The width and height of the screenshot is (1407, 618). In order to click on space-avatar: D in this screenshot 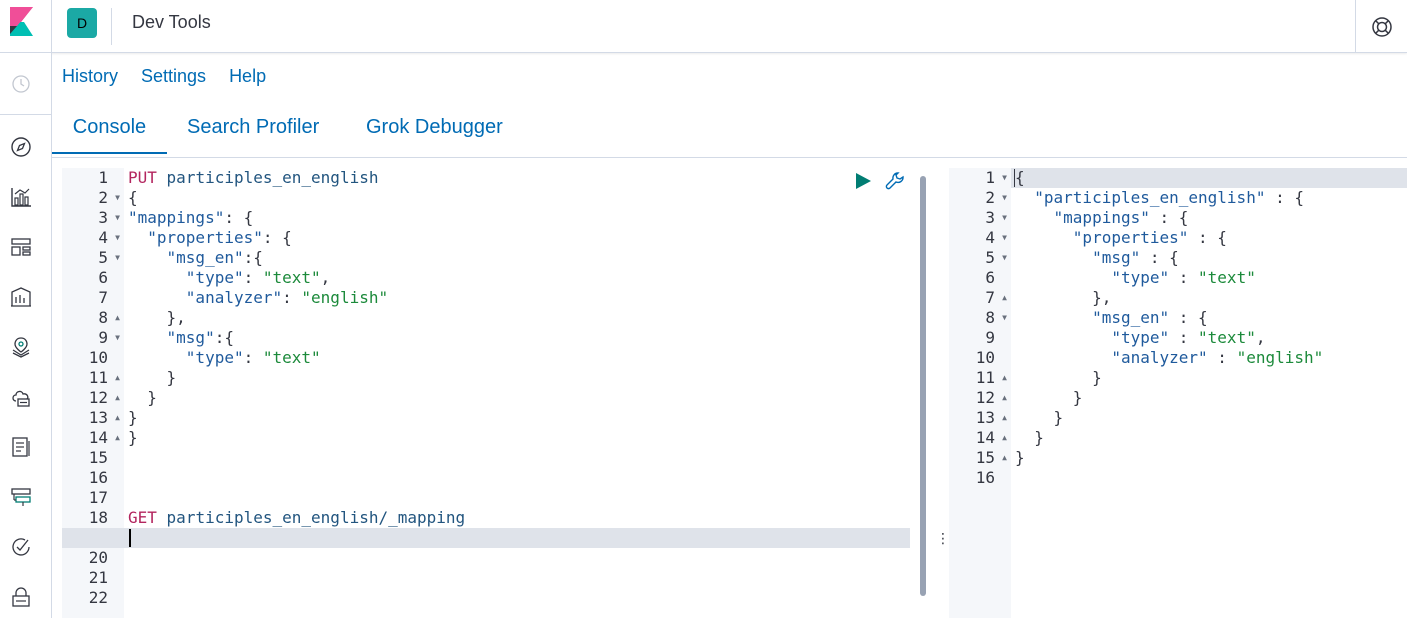, I will do `click(82, 23)`.